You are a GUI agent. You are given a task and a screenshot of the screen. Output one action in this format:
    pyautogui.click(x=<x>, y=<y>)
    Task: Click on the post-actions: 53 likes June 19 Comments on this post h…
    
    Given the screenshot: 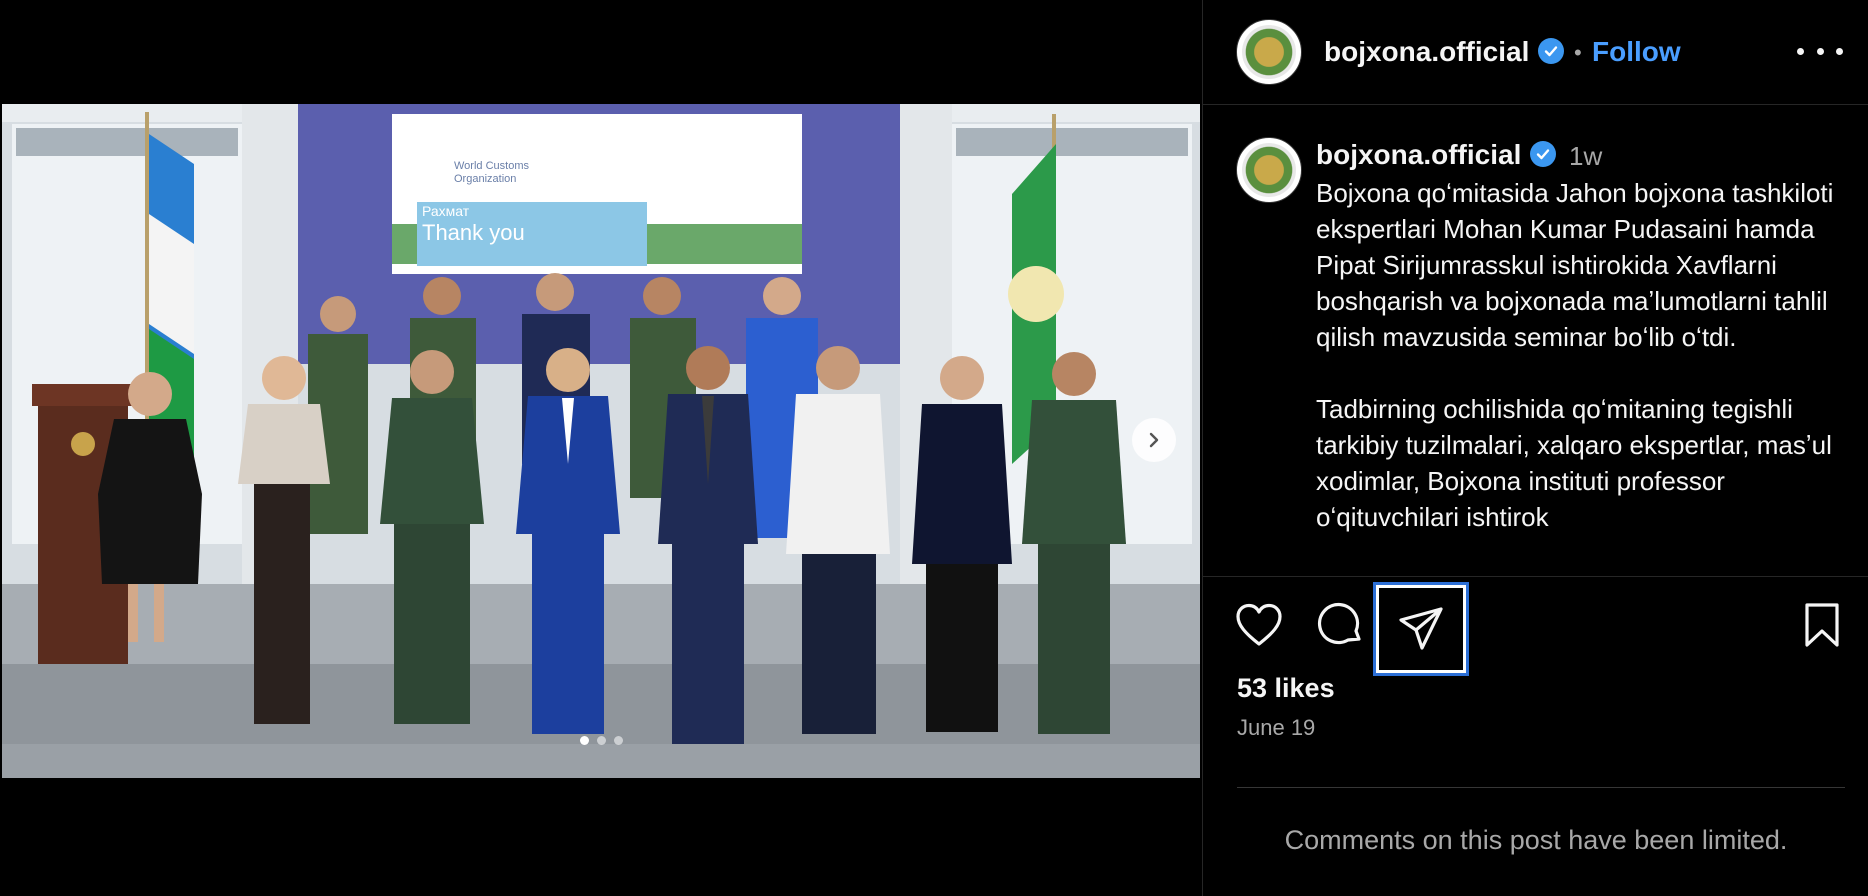 What is the action you would take?
    pyautogui.click(x=1535, y=736)
    